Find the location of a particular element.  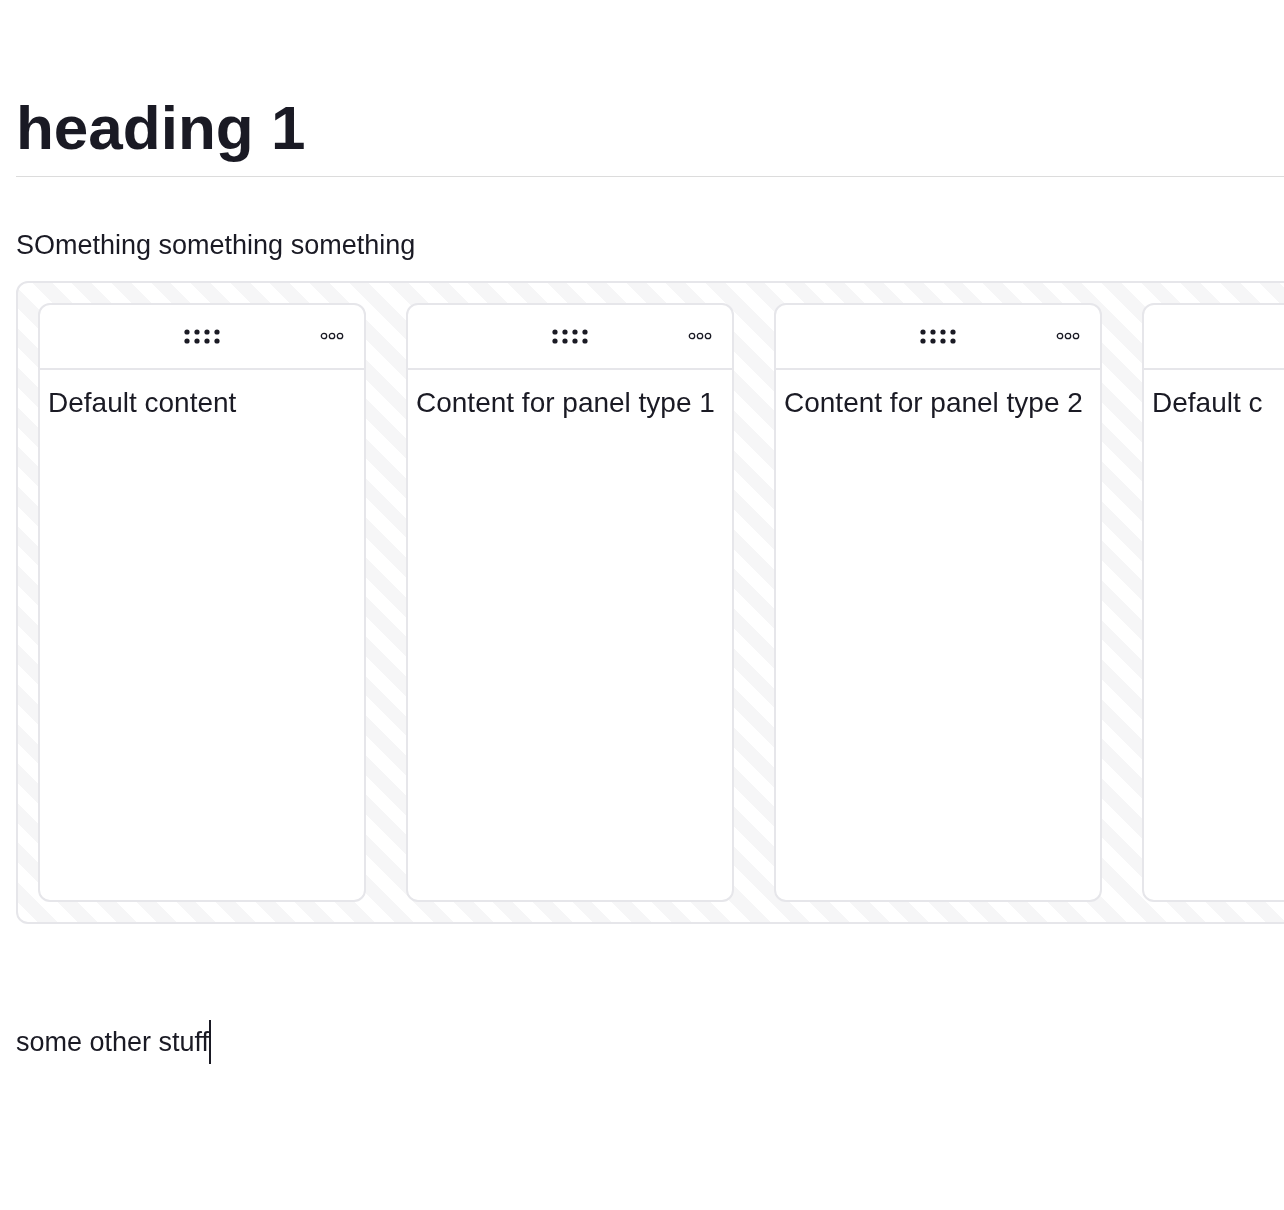

panel-content: Default c is located at coordinates (1207, 403).